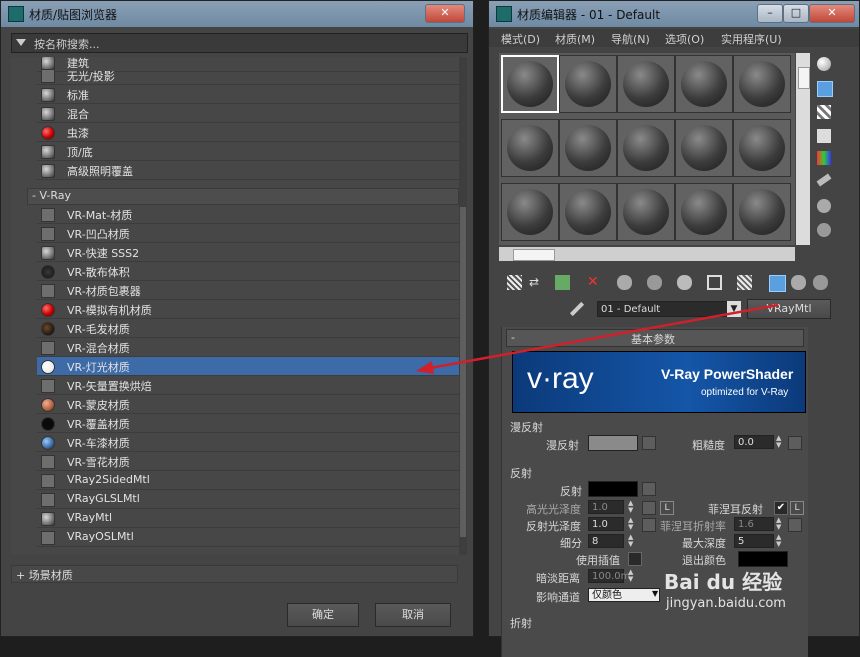  Describe the element at coordinates (824, 158) in the screenshot. I see `video-color-check-icon` at that location.